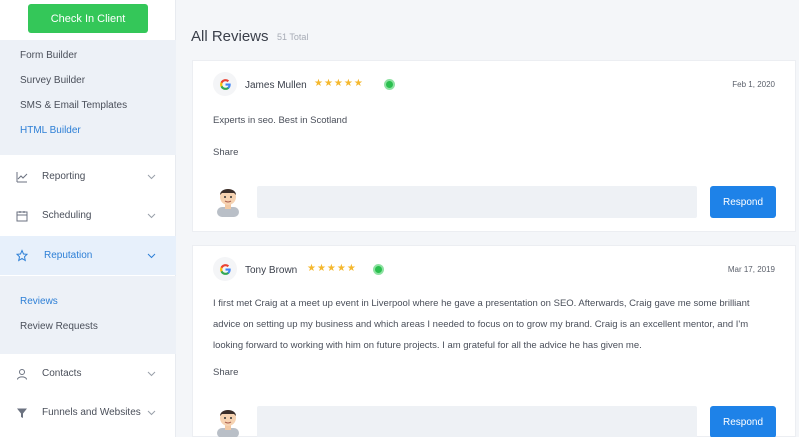 The height and width of the screenshot is (437, 799). What do you see at coordinates (88, 315) in the screenshot?
I see `reputation-submenu: Reviews Review Requests` at bounding box center [88, 315].